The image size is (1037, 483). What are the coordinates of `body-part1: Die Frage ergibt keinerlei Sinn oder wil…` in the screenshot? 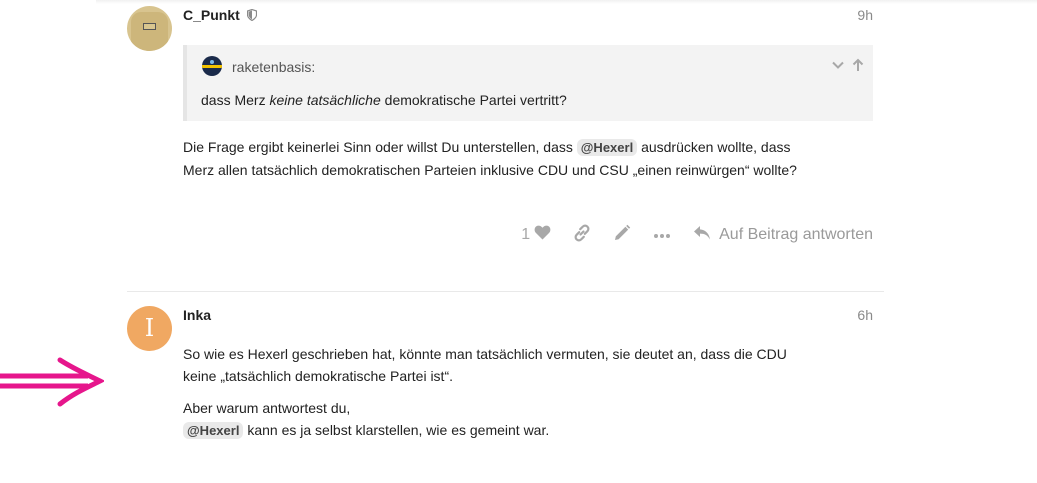 It's located at (380, 147).